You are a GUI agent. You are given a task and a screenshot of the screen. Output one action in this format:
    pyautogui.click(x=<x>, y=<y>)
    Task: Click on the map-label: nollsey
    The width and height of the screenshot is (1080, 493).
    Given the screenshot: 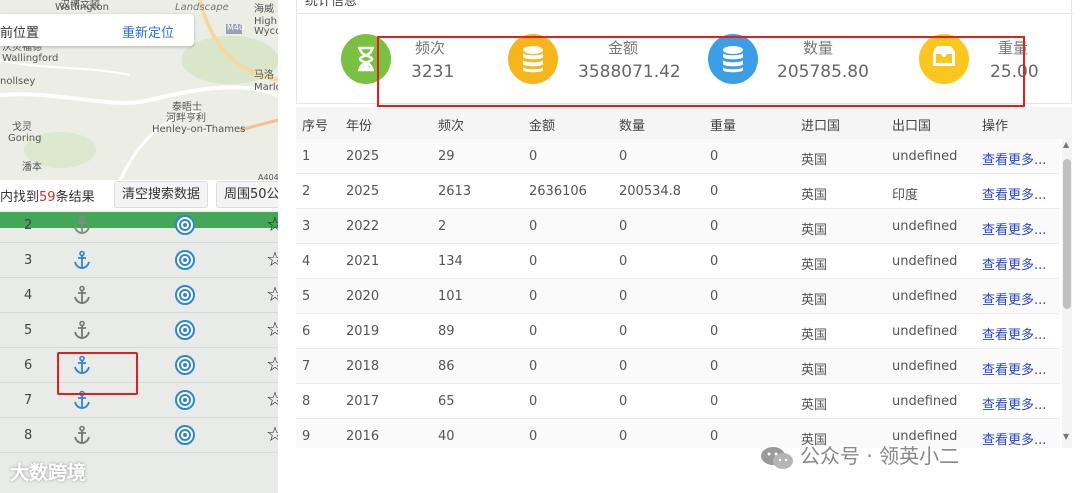 What is the action you would take?
    pyautogui.click(x=18, y=81)
    